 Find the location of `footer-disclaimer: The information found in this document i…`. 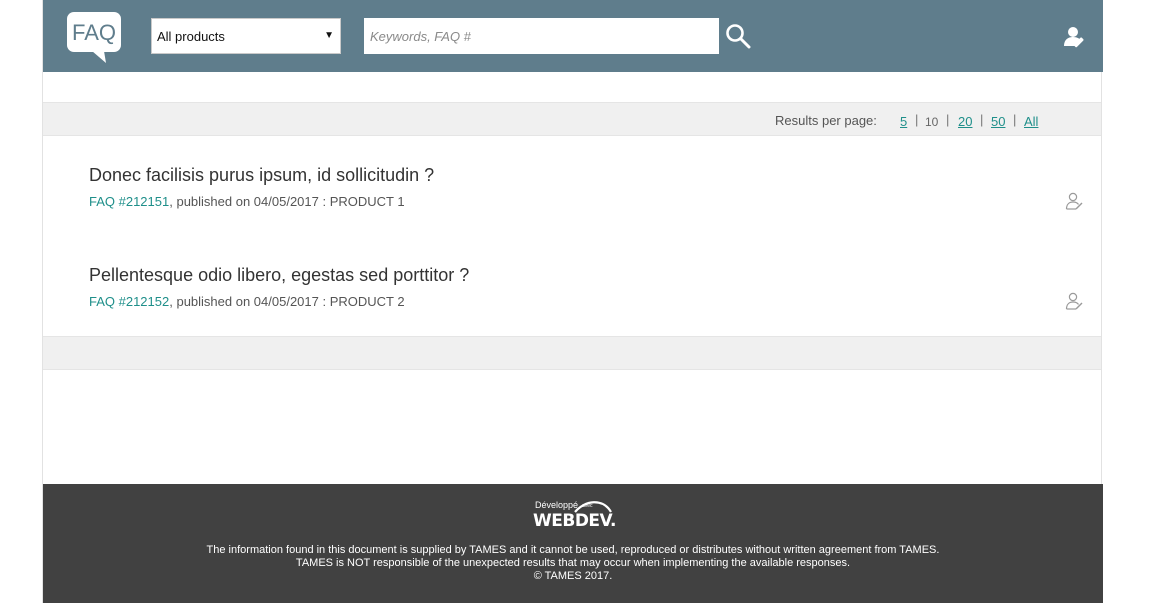

footer-disclaimer: The information found in this document i… is located at coordinates (573, 563).